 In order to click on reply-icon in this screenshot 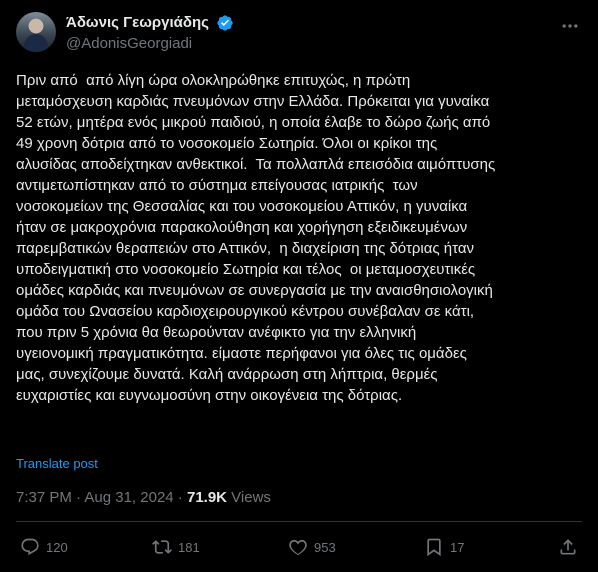, I will do `click(30, 547)`.